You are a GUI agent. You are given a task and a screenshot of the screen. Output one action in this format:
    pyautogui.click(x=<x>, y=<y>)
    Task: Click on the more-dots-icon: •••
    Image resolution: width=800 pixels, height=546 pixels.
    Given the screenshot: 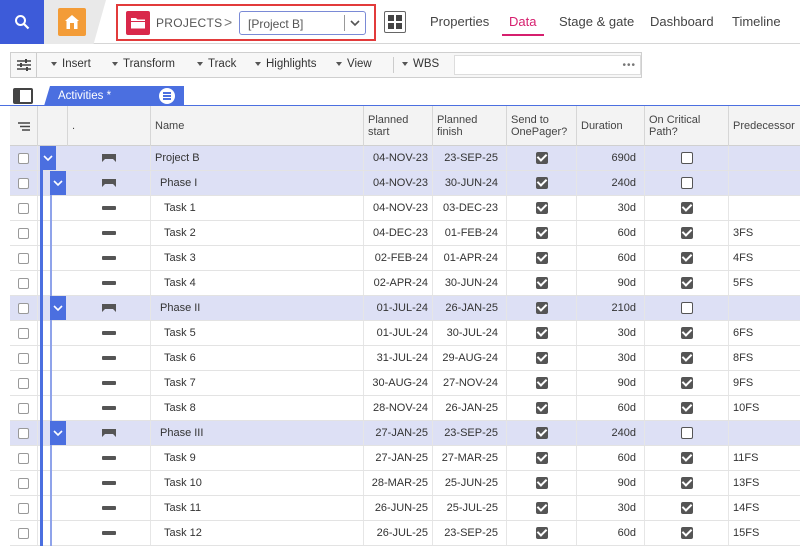 What is the action you would take?
    pyautogui.click(x=629, y=65)
    